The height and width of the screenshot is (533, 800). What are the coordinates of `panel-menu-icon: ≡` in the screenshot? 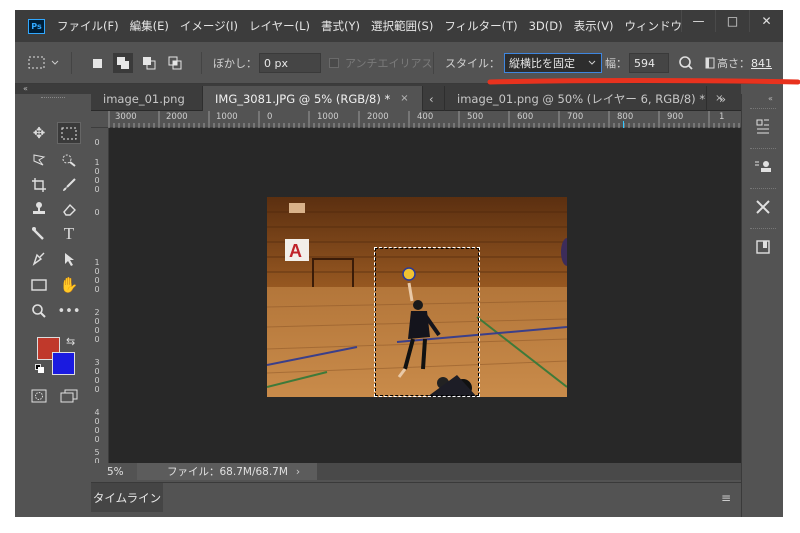 It's located at (726, 498).